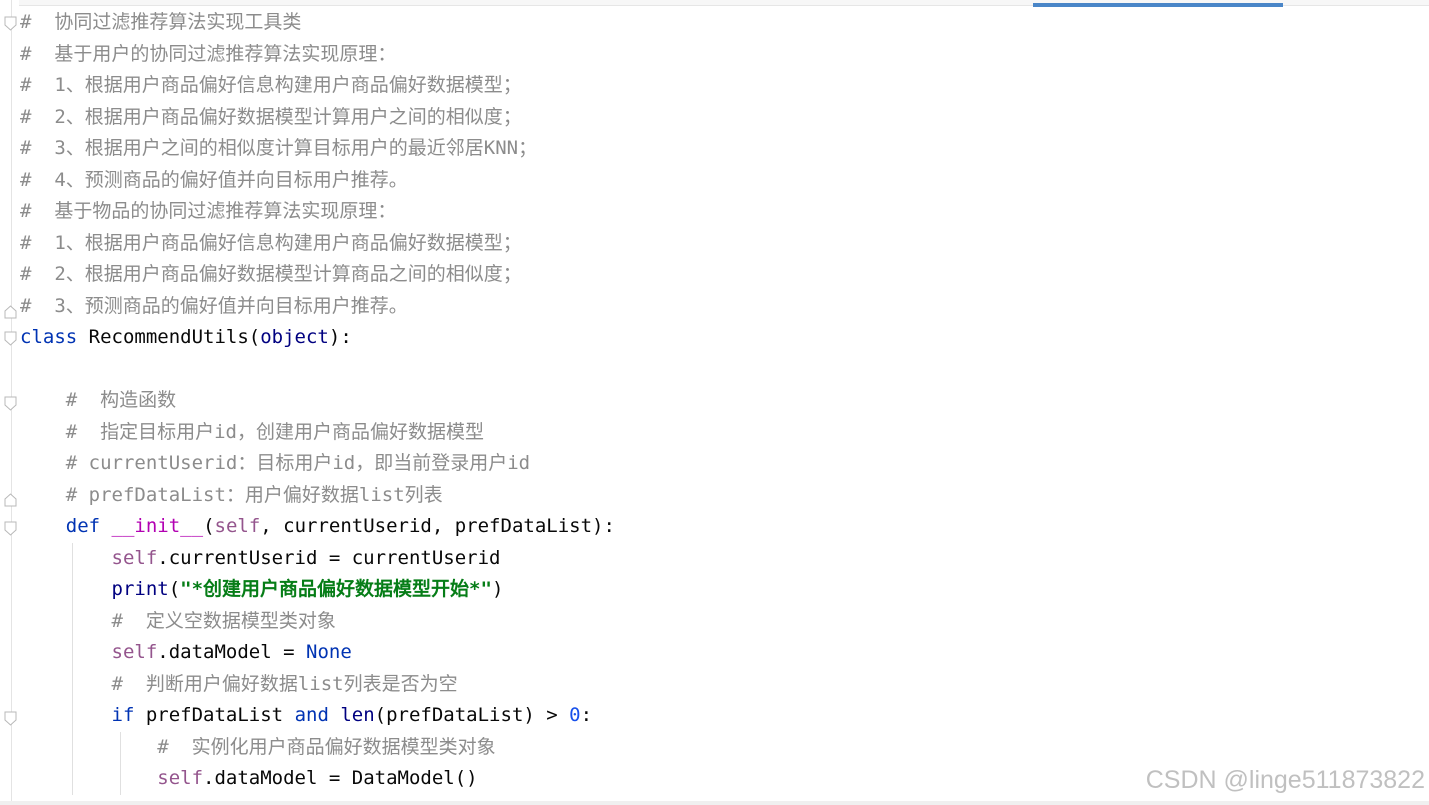 This screenshot has width=1429, height=805. What do you see at coordinates (720, 433) in the screenshot?
I see `code-line: # 指定目标用户id，创建用户商品偏好数据模型` at bounding box center [720, 433].